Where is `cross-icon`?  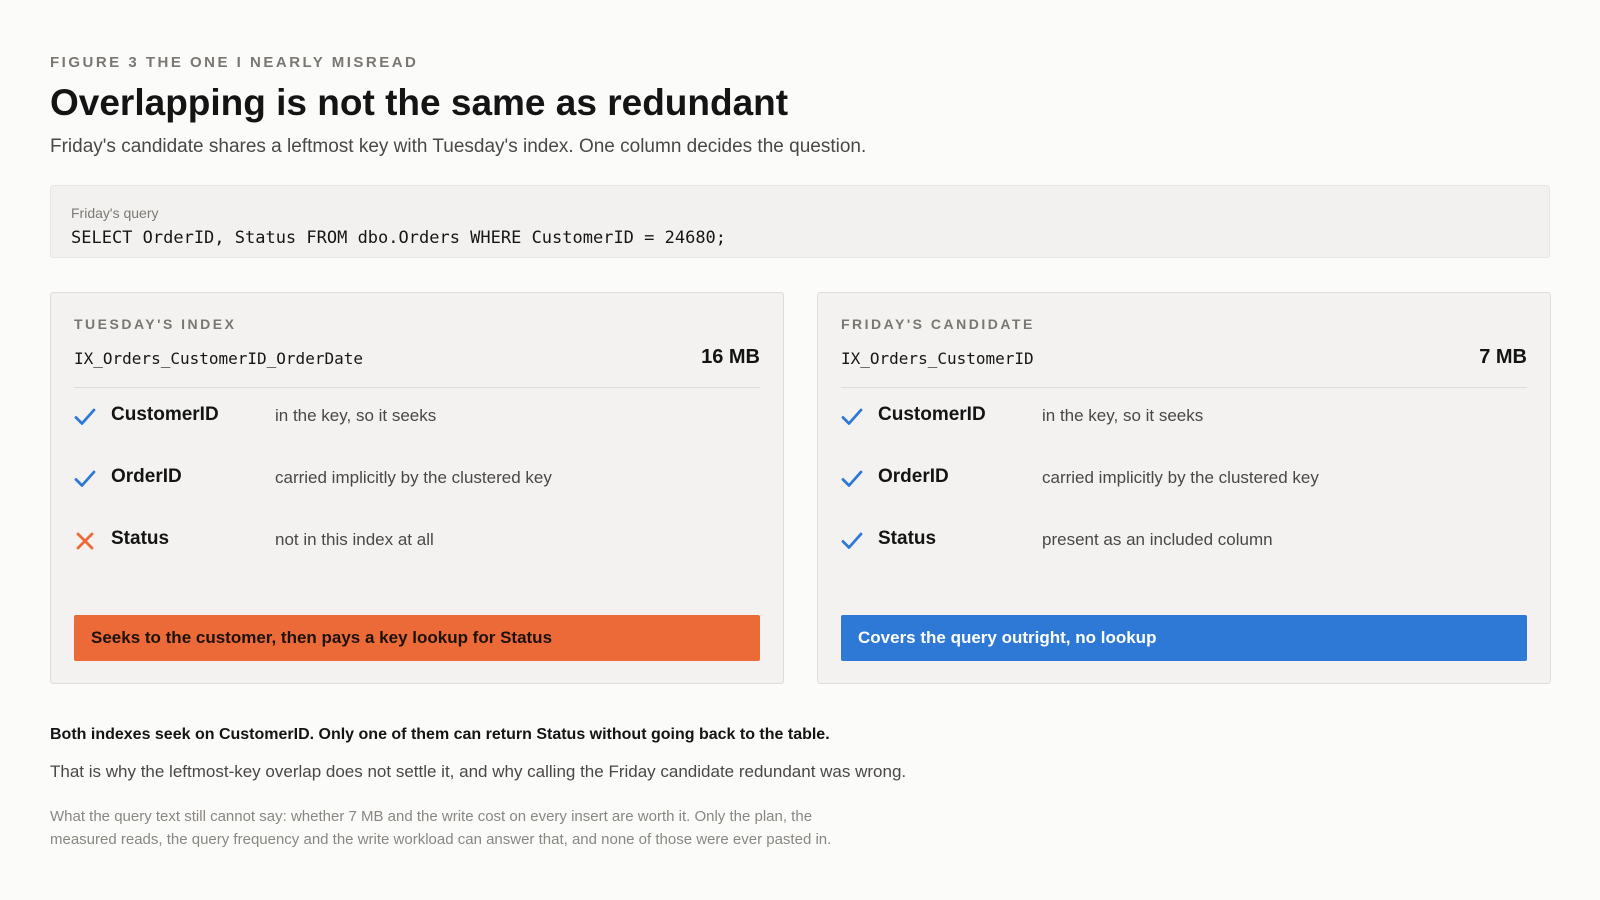 cross-icon is located at coordinates (85, 541).